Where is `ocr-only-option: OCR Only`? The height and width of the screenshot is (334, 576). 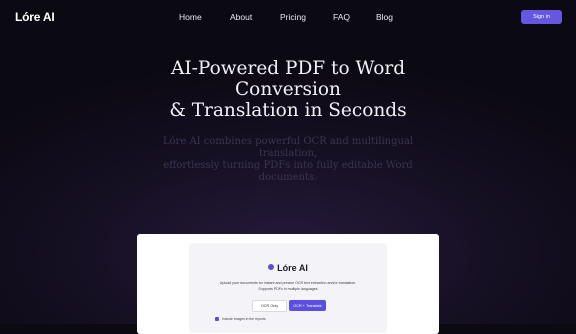 ocr-only-option: OCR Only is located at coordinates (269, 306).